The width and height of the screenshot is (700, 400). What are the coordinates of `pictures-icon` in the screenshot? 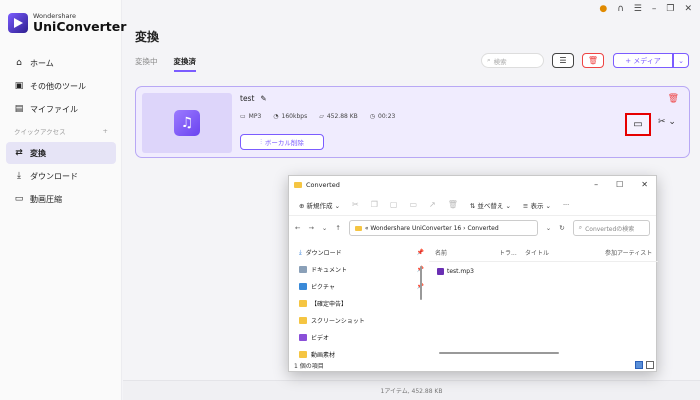 It's located at (303, 286).